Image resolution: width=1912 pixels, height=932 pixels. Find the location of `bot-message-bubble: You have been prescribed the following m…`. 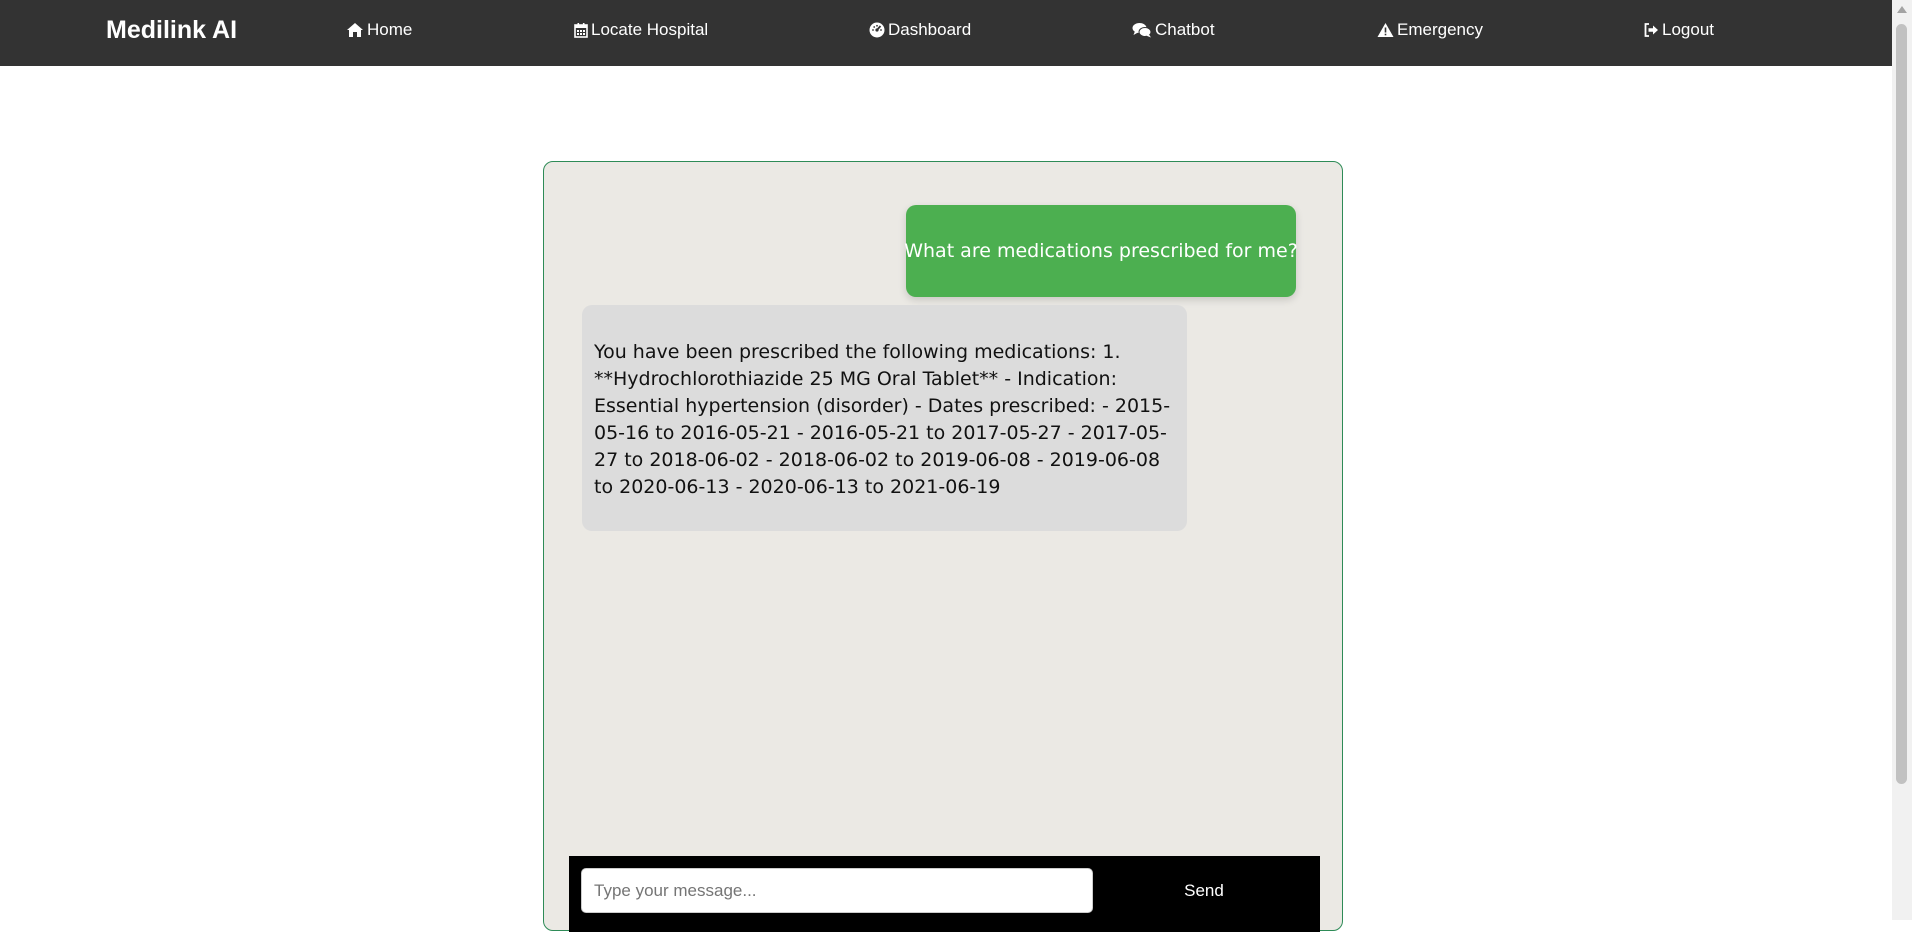

bot-message-bubble: You have been prescribed the following m… is located at coordinates (884, 418).